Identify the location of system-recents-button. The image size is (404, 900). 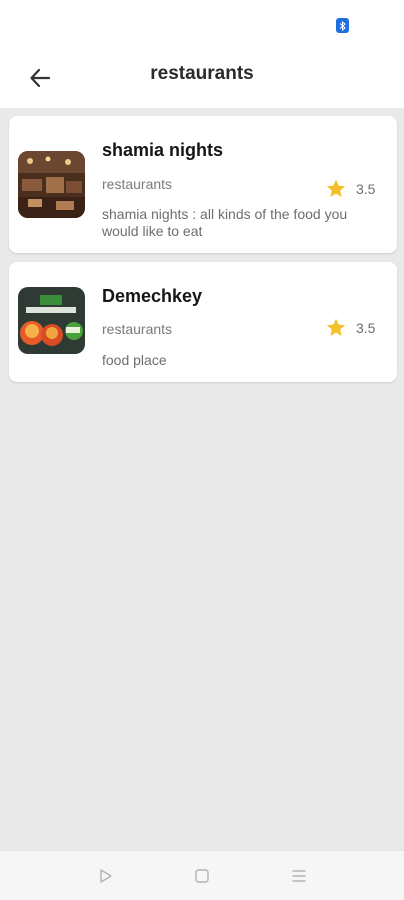
(299, 876).